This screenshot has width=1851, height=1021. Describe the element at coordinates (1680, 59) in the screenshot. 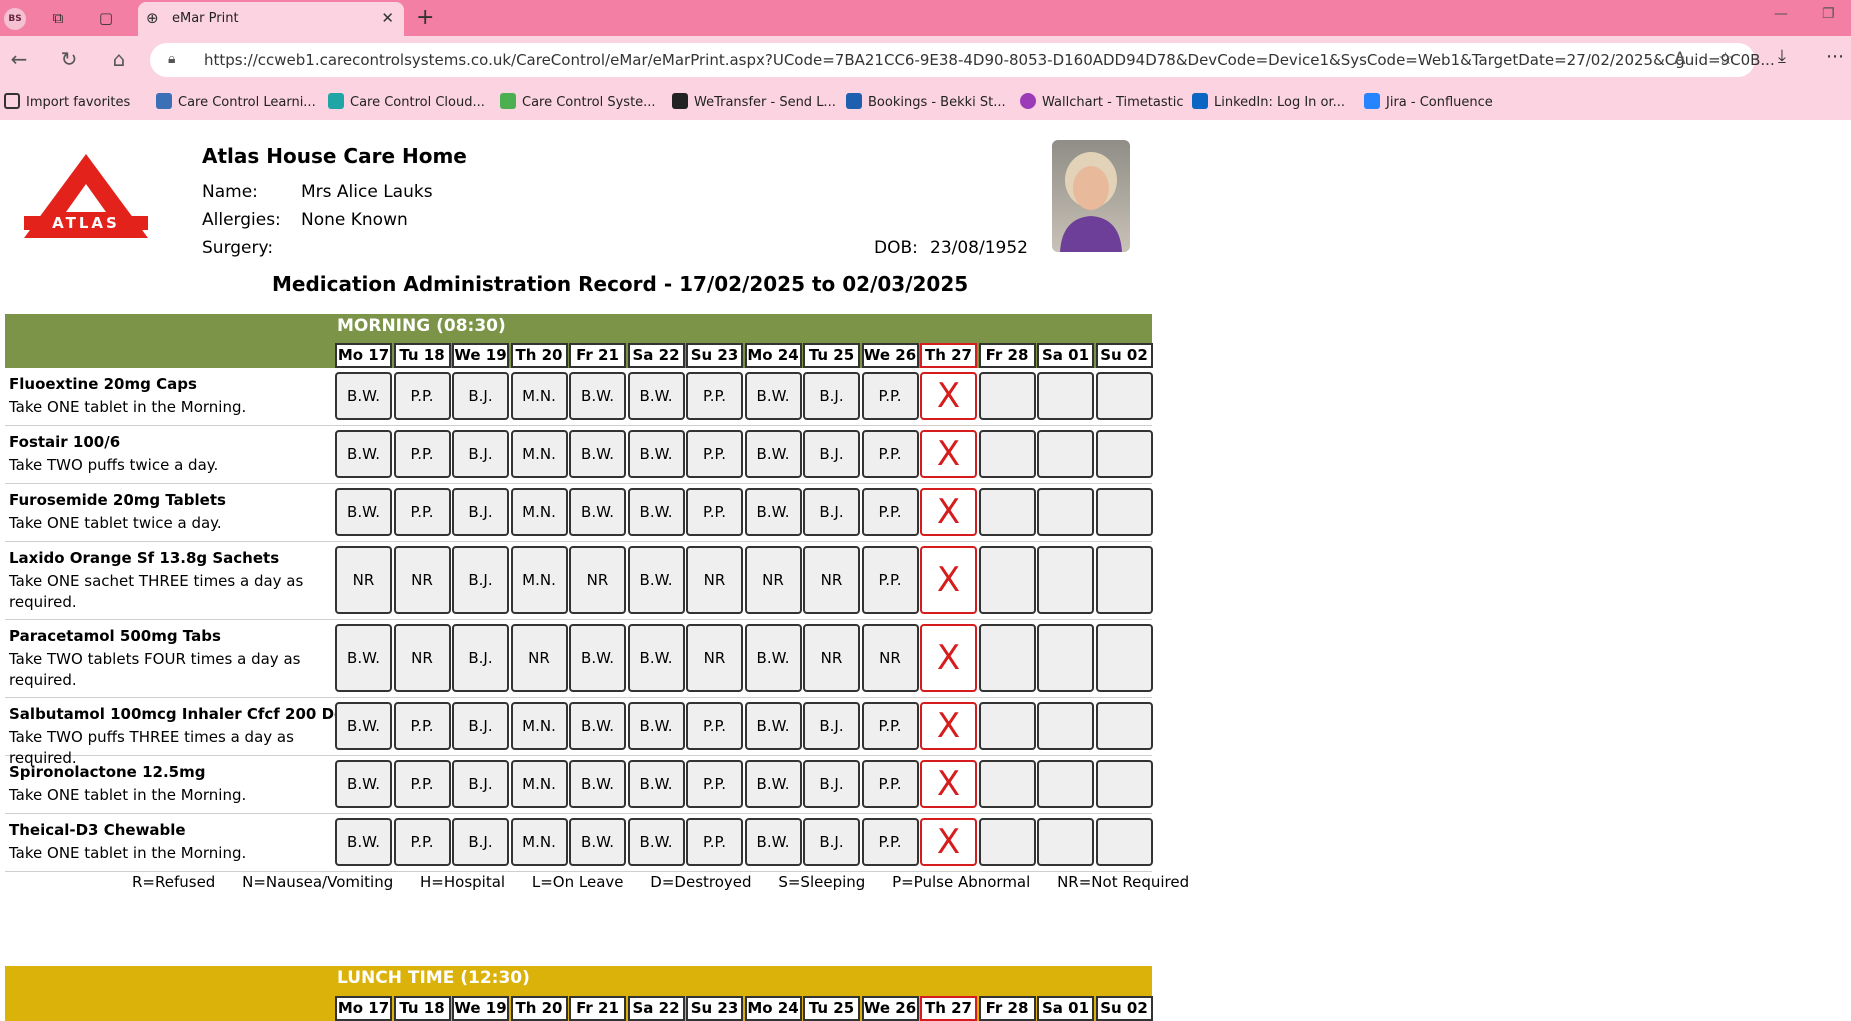

I see `read-aloud-icon: A` at that location.